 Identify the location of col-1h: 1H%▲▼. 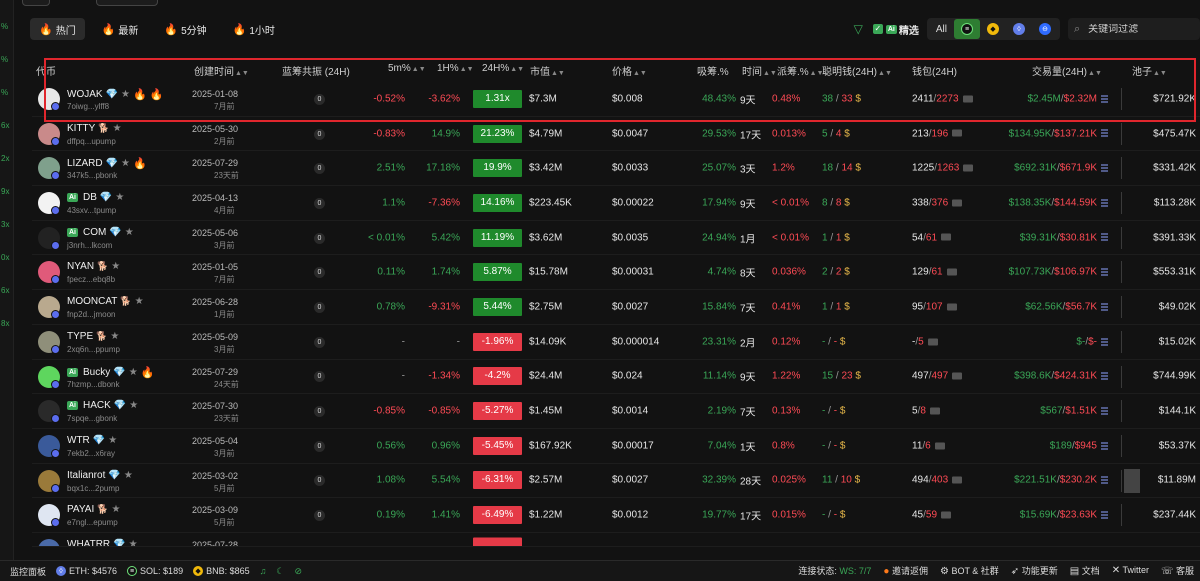
(455, 68).